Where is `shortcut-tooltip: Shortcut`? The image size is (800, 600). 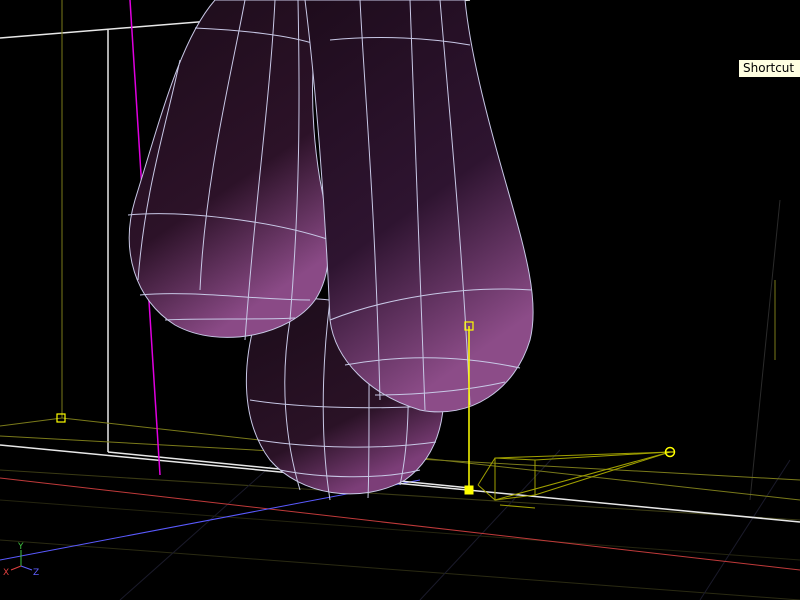
shortcut-tooltip: Shortcut is located at coordinates (769, 68).